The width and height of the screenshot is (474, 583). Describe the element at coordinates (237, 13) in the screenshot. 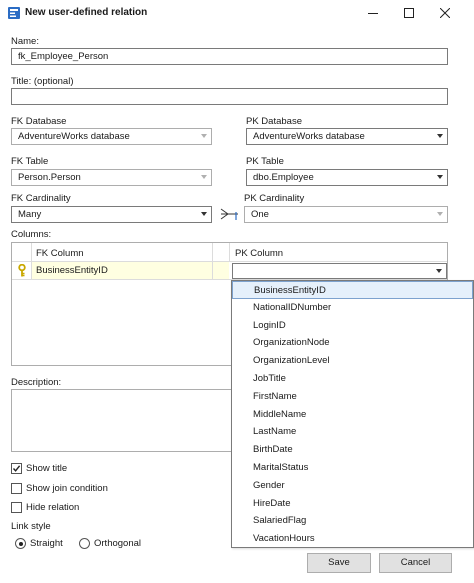

I see `title-bar: New user-defined relation` at that location.